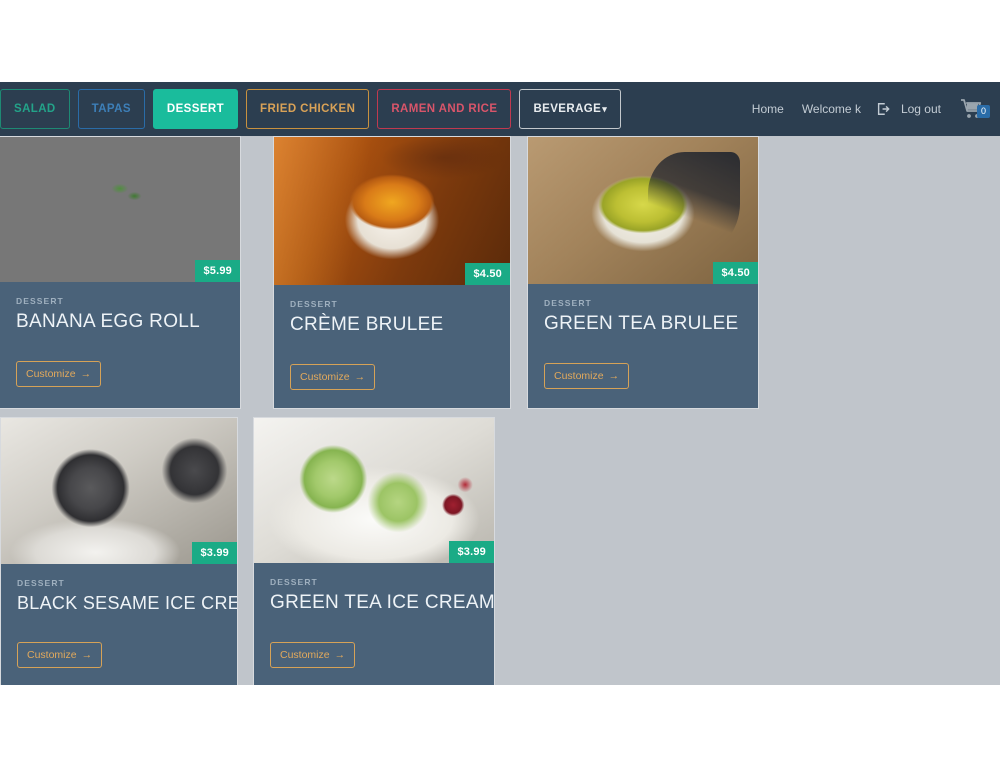 The width and height of the screenshot is (1000, 773). I want to click on product-card-body: DESSERT CRÈME BRULEE Customize →, so click(392, 346).